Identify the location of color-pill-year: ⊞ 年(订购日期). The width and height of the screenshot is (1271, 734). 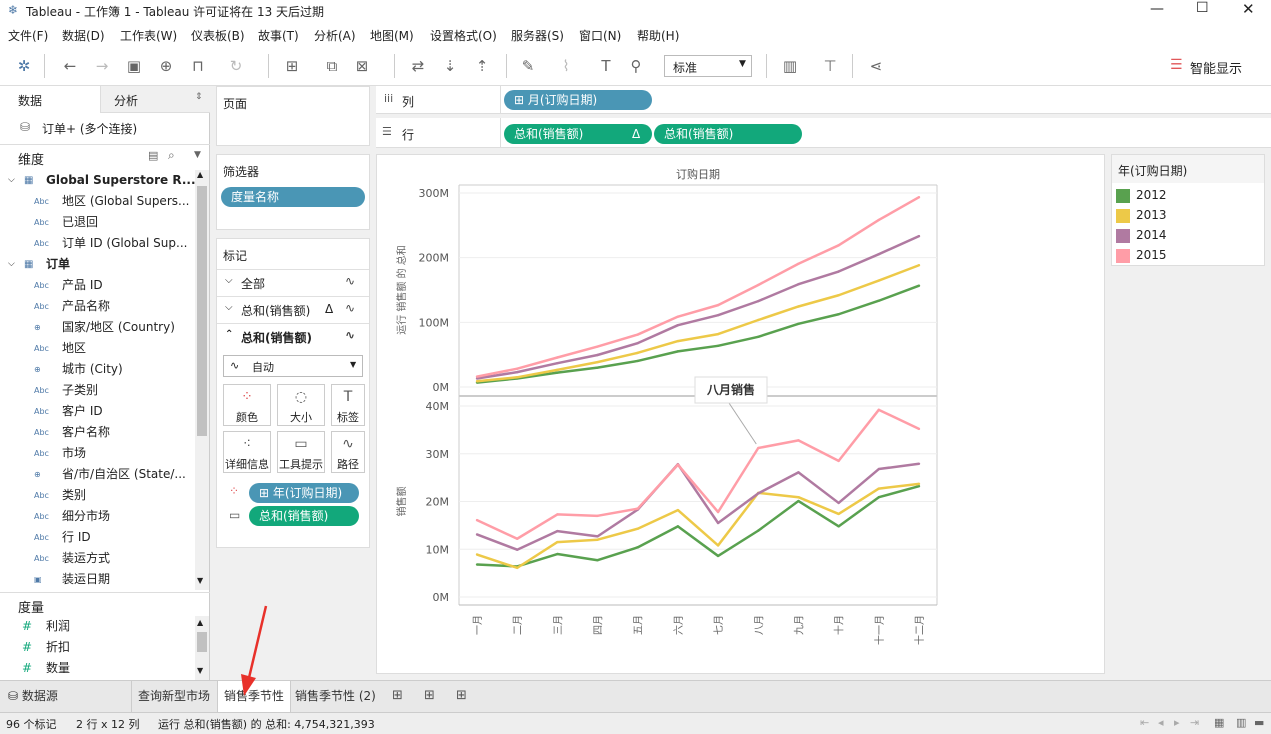
(304, 493).